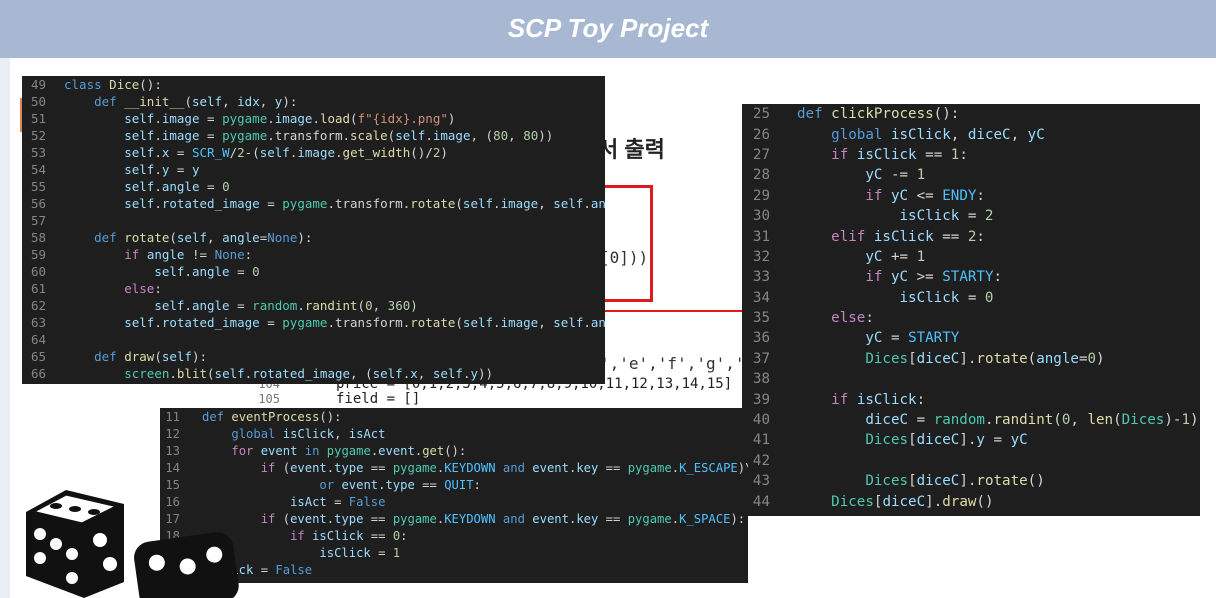  I want to click on line-number: 61, so click(38, 288).